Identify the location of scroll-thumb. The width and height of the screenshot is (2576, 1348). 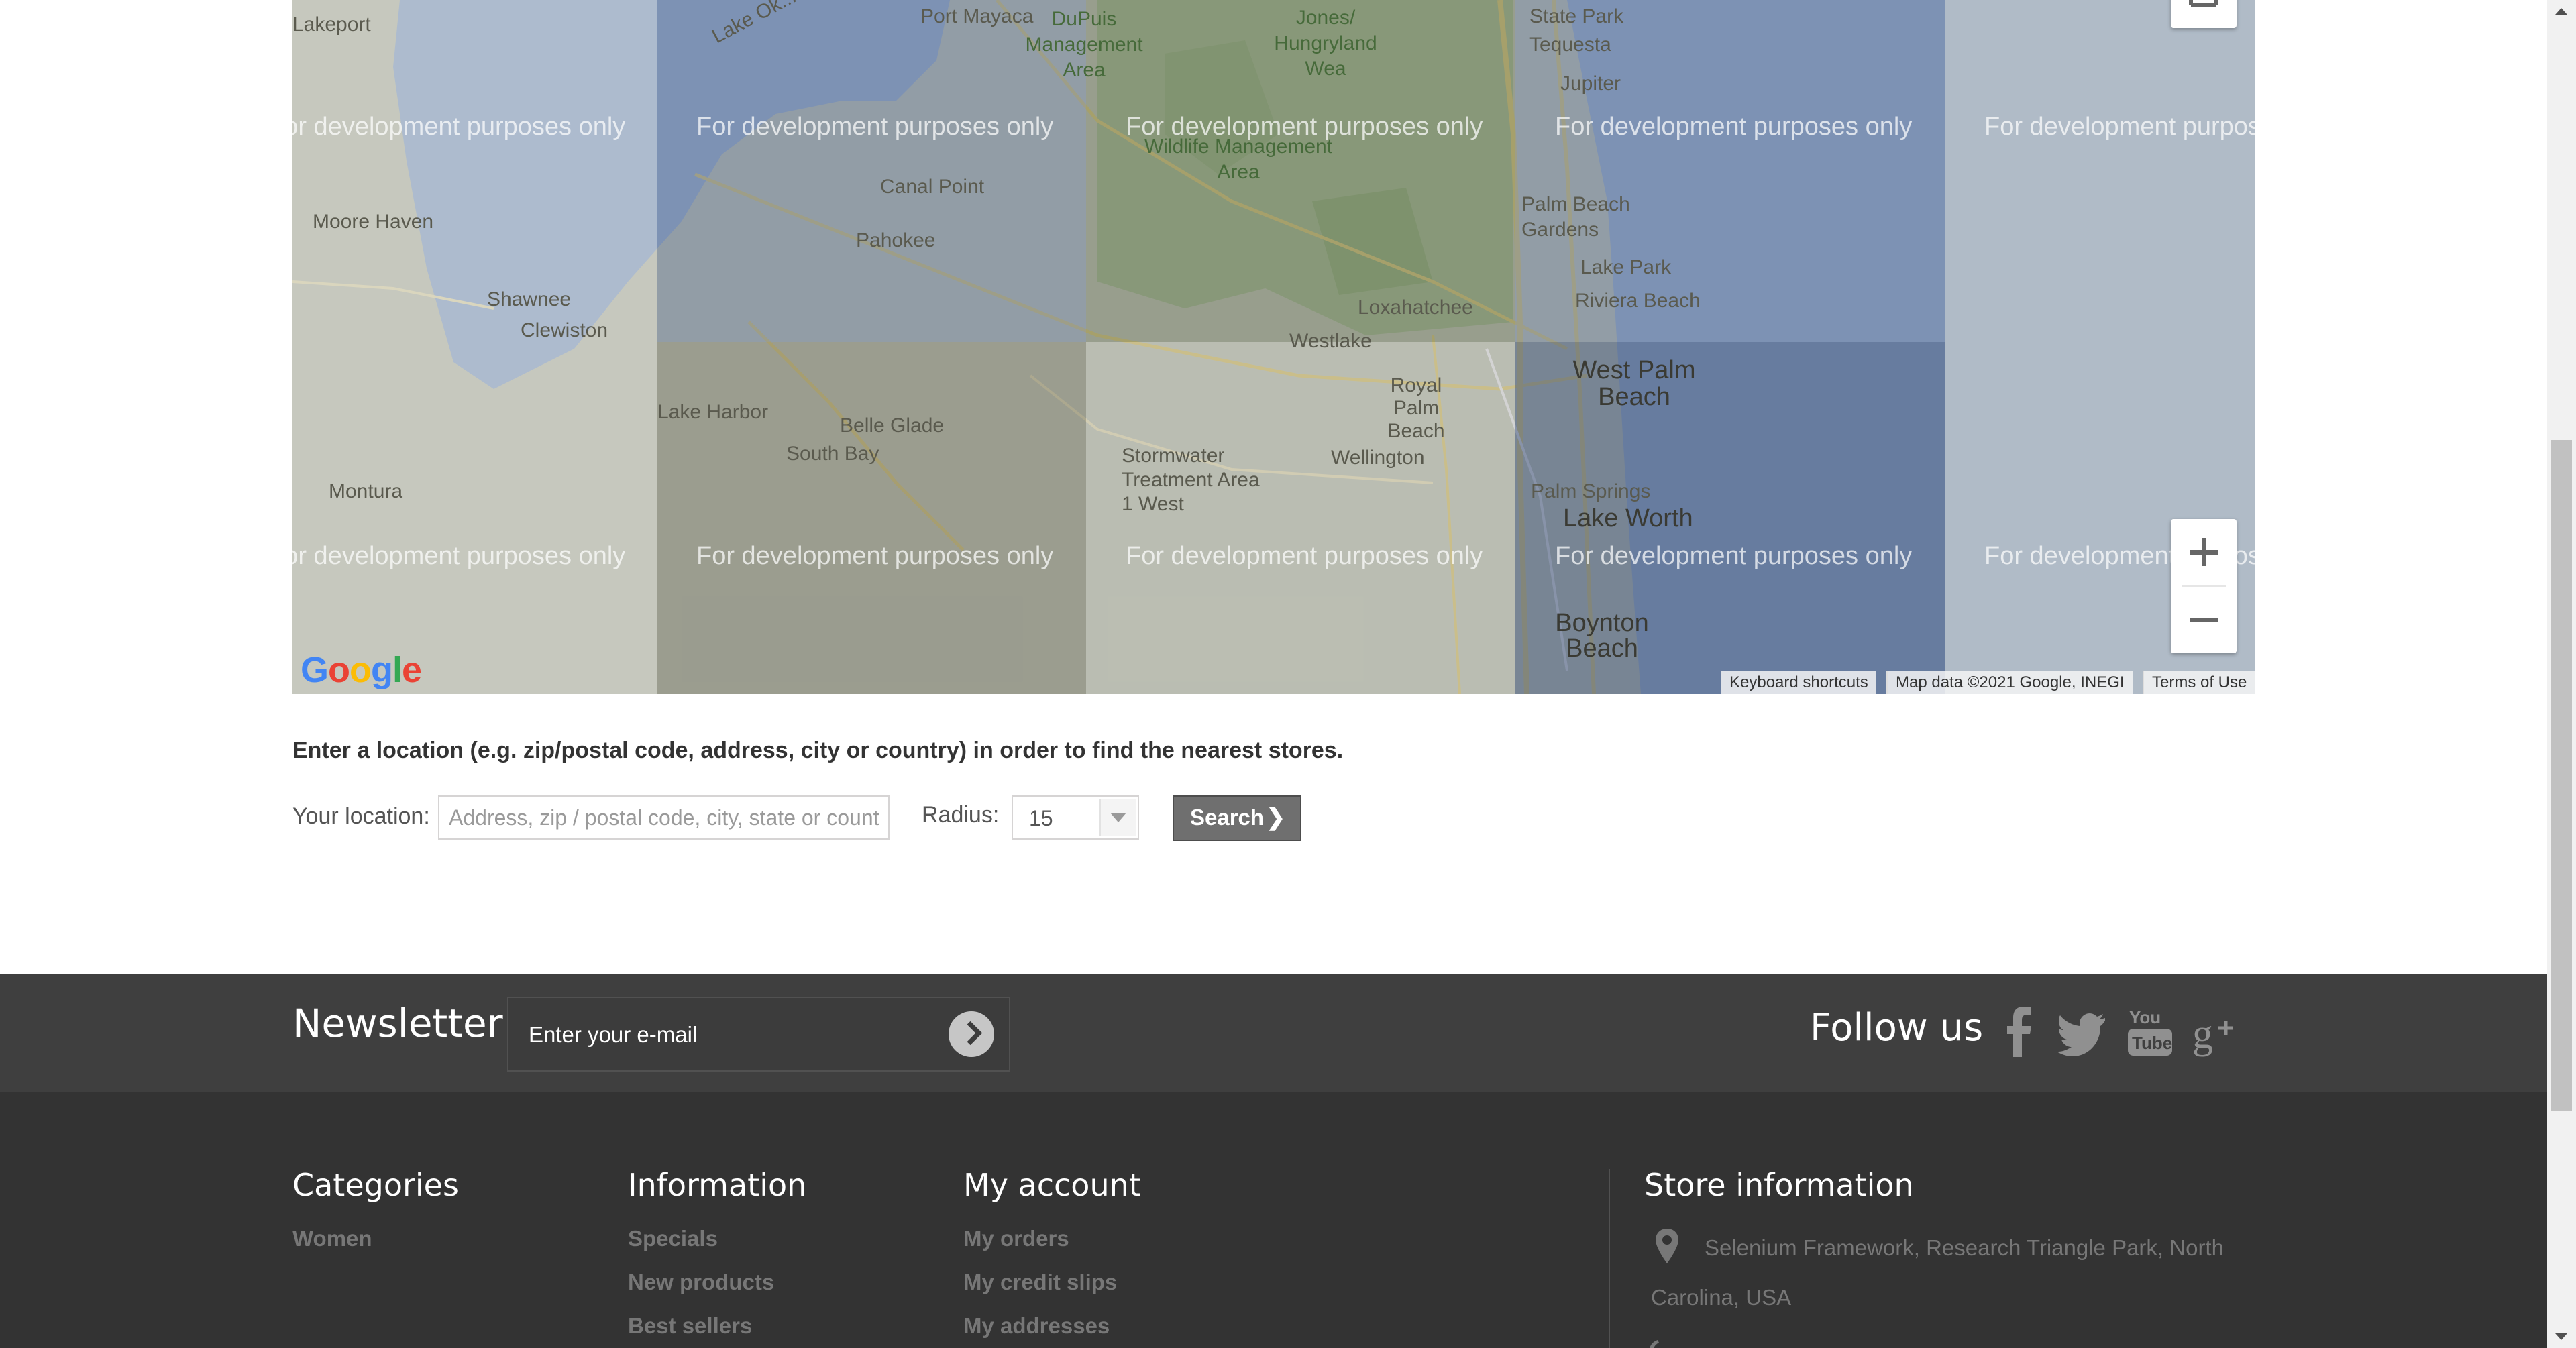
(2561, 775).